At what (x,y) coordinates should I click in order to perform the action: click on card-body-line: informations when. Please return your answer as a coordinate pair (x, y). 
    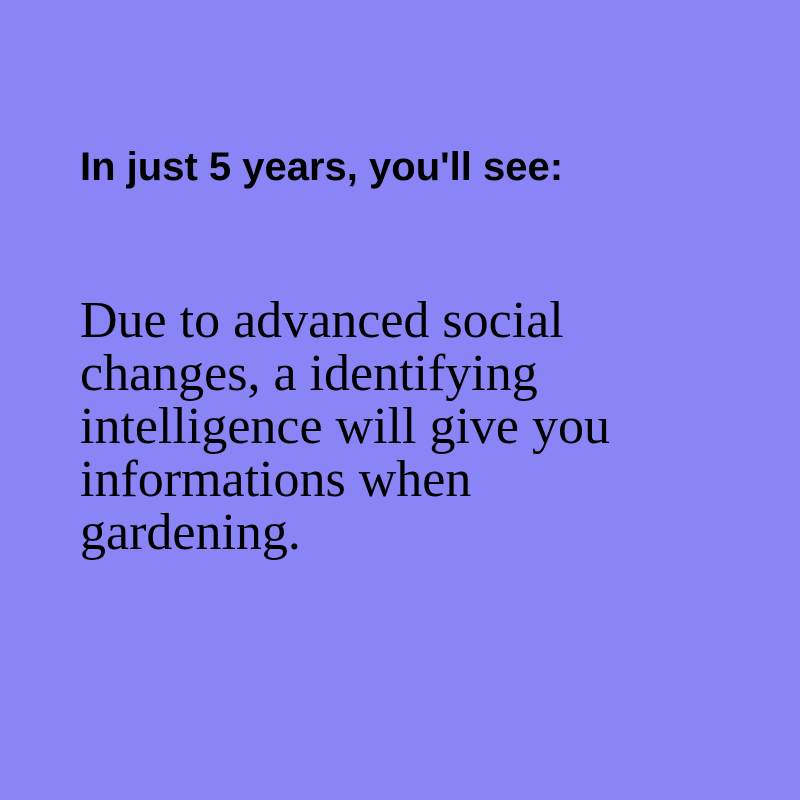
    Looking at the image, I should click on (276, 479).